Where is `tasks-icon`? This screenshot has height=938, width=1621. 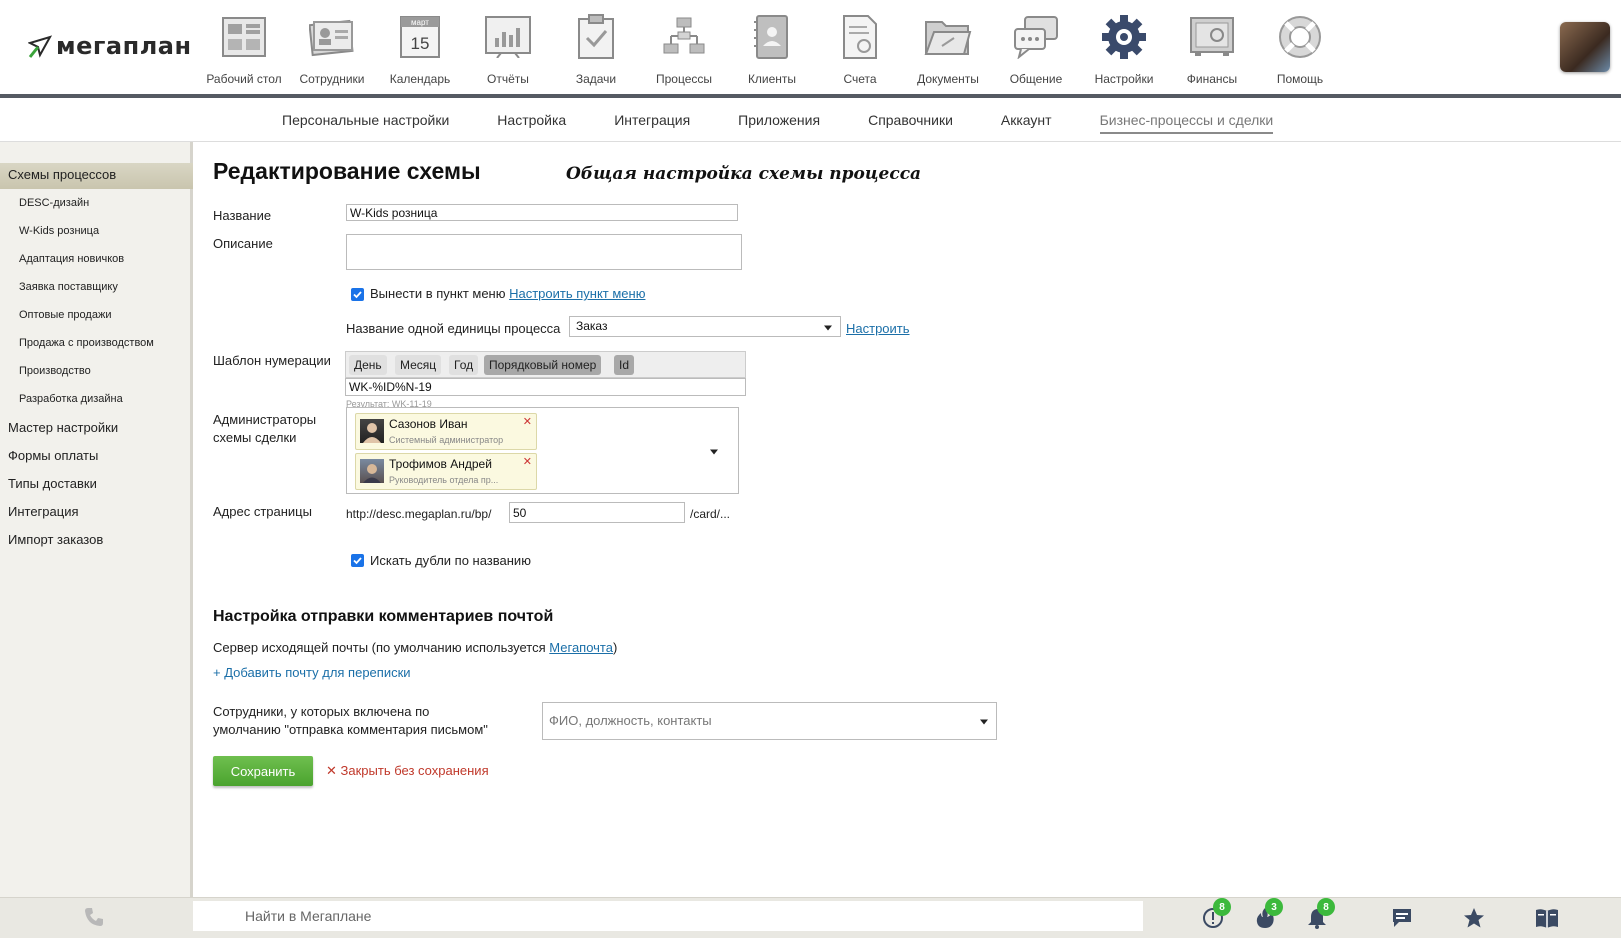
tasks-icon is located at coordinates (596, 37).